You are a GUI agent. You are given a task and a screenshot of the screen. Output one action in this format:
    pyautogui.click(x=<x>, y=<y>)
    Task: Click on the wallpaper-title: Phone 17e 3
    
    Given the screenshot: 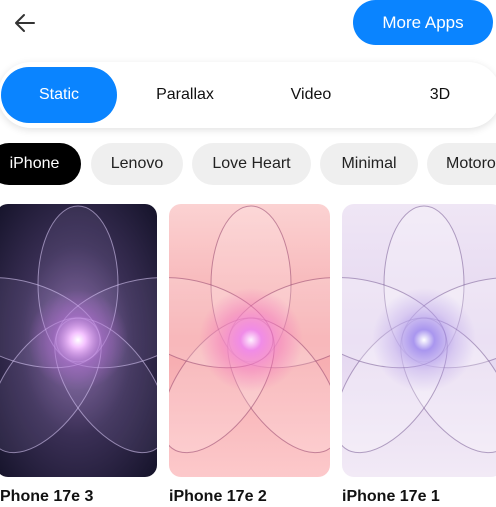 What is the action you would take?
    pyautogui.click(x=47, y=496)
    